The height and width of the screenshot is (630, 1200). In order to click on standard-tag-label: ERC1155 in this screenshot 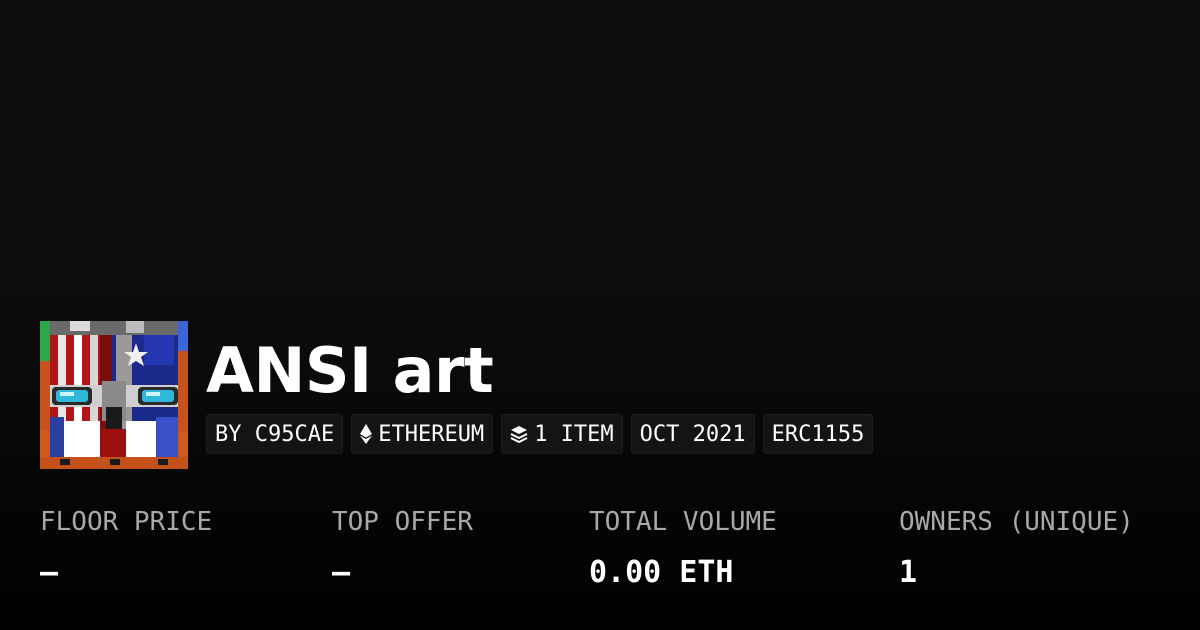, I will do `click(818, 434)`.